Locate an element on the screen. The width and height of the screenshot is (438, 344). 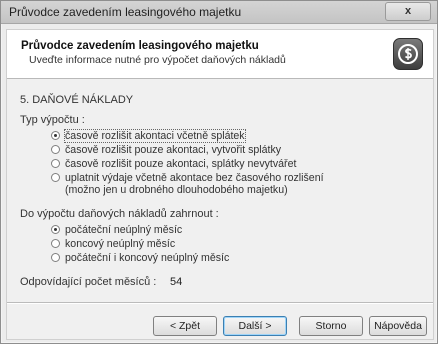
close-button: x is located at coordinates (408, 11).